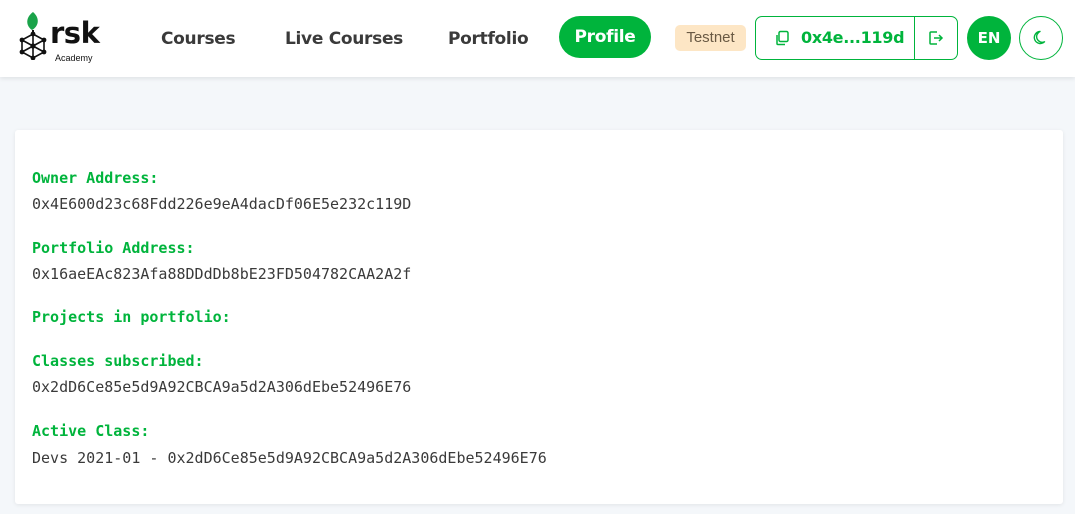  I want to click on logo-wordmark: rsk, so click(75, 33).